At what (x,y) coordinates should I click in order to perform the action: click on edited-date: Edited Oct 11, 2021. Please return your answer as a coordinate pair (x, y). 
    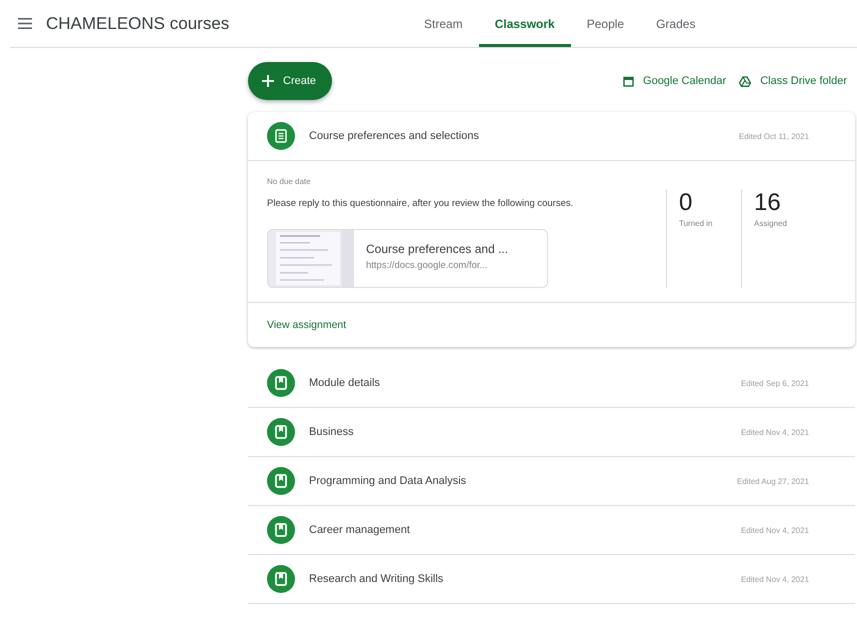
    Looking at the image, I should click on (773, 136).